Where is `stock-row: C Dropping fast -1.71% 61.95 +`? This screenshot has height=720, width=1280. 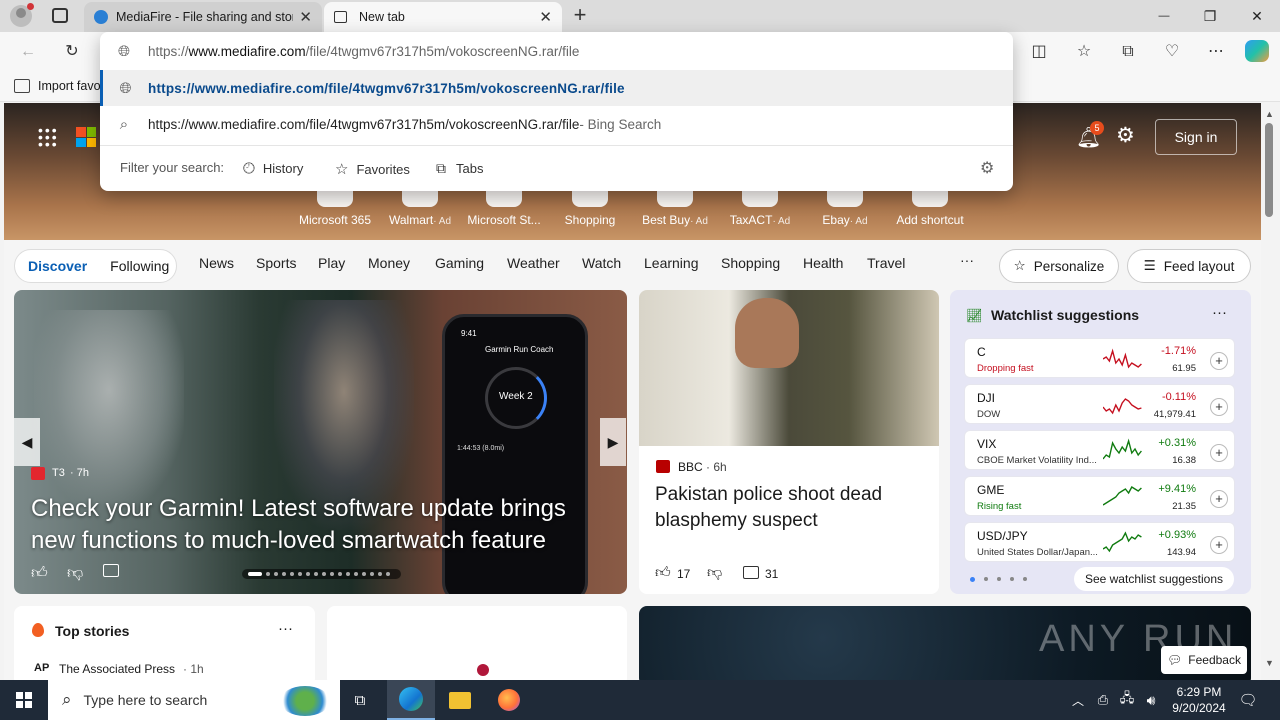
stock-row: C Dropping fast -1.71% 61.95 + is located at coordinates (1099, 358).